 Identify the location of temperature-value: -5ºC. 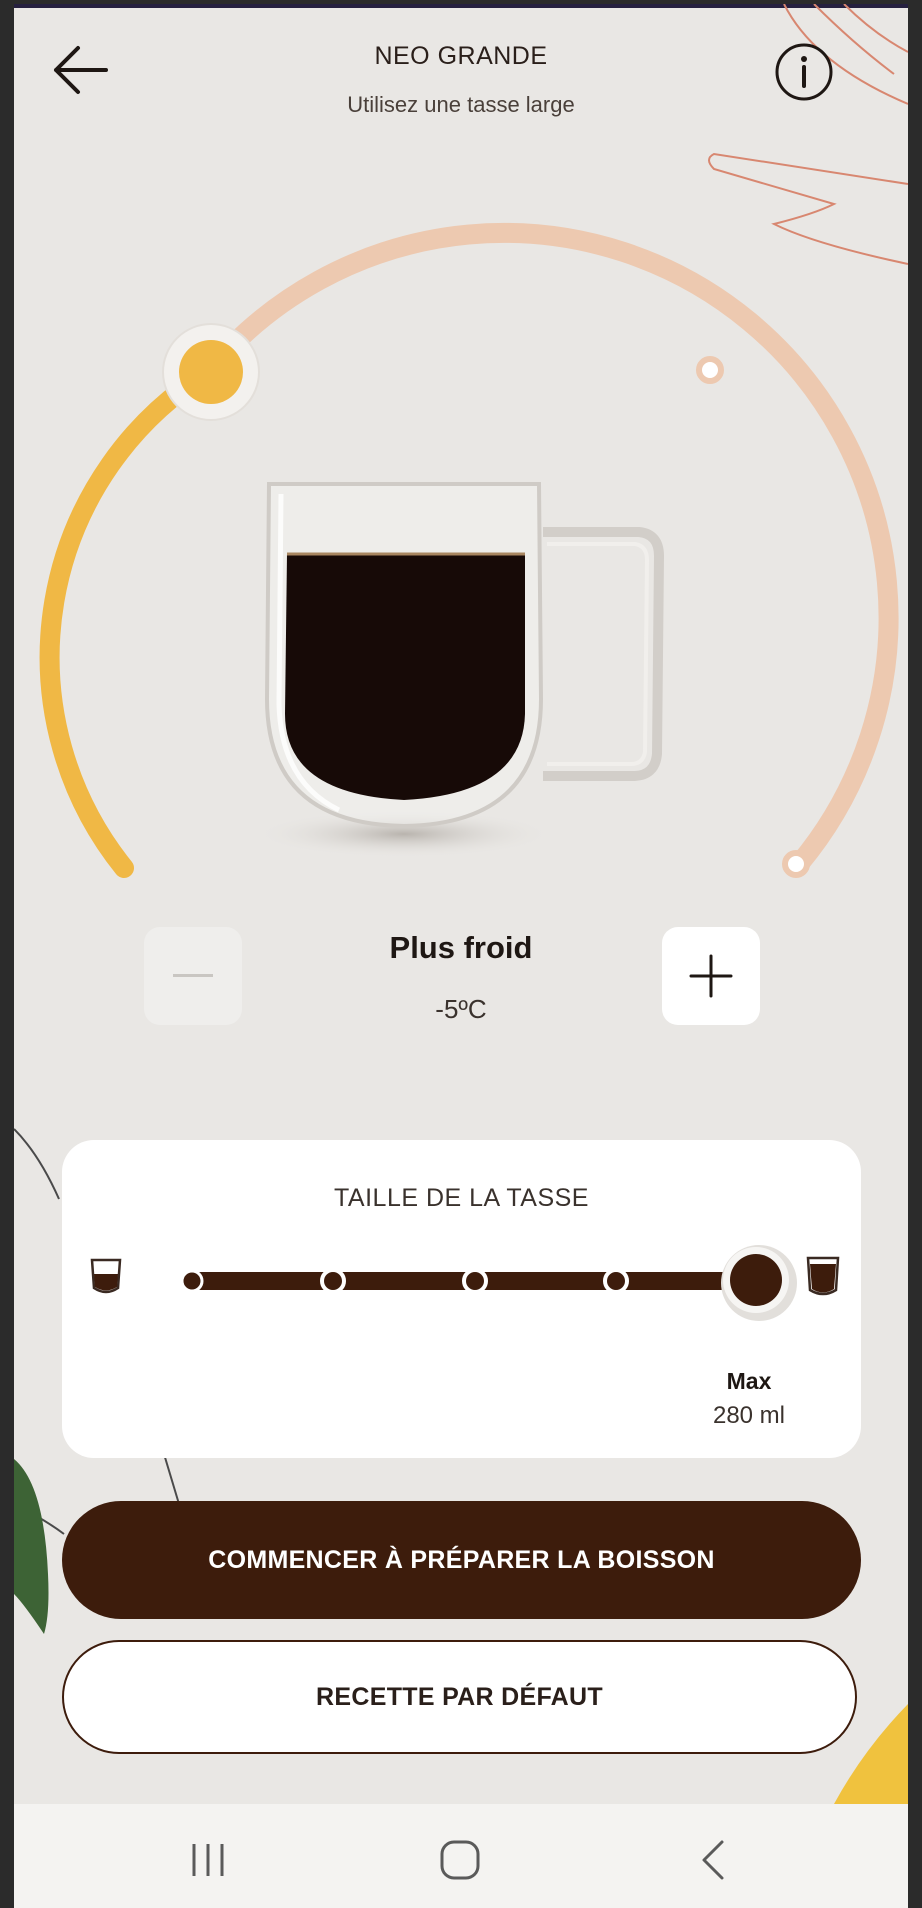
(461, 1009).